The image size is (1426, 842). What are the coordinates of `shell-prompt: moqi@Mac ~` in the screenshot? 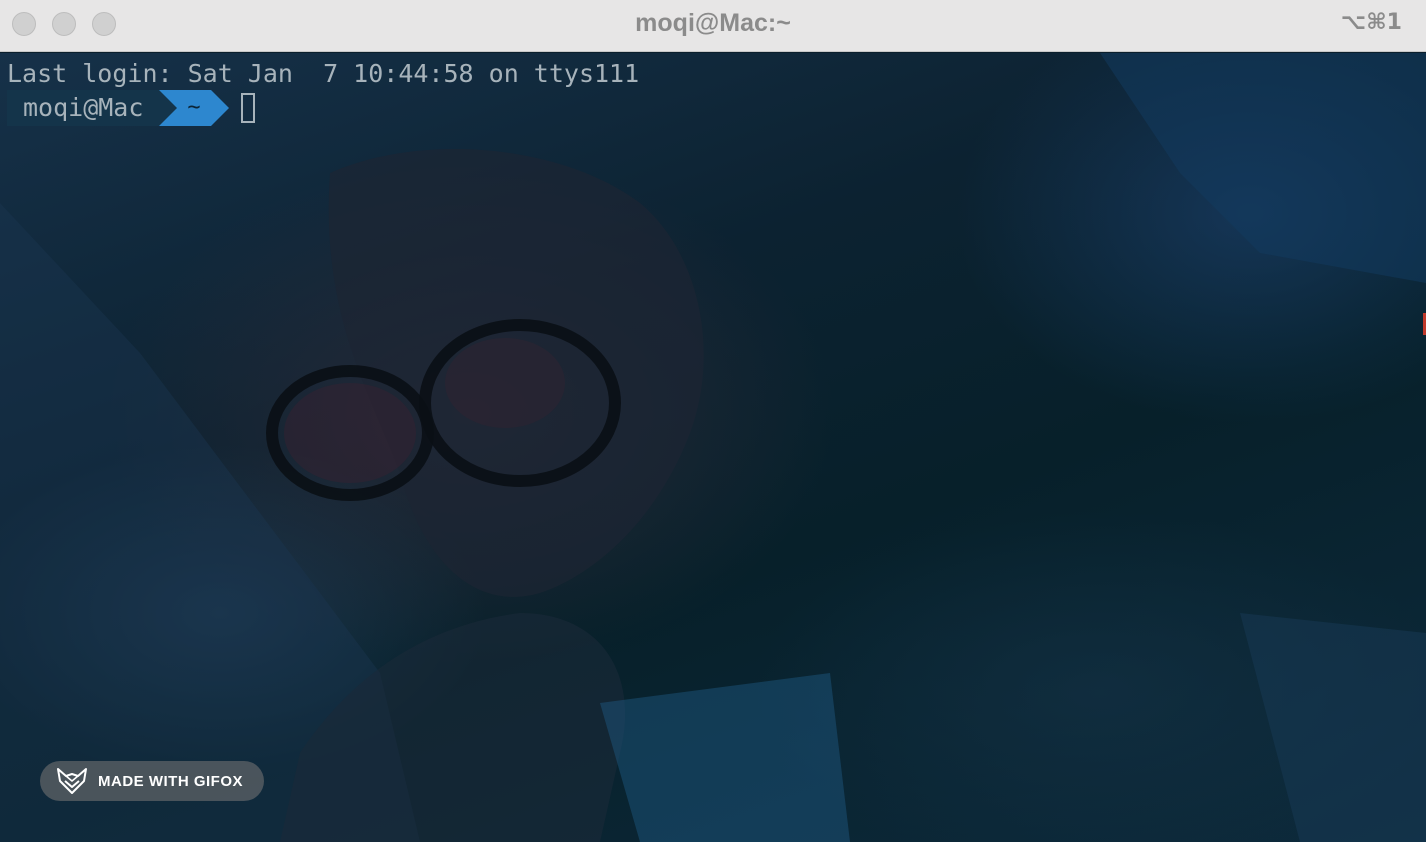 It's located at (131, 108).